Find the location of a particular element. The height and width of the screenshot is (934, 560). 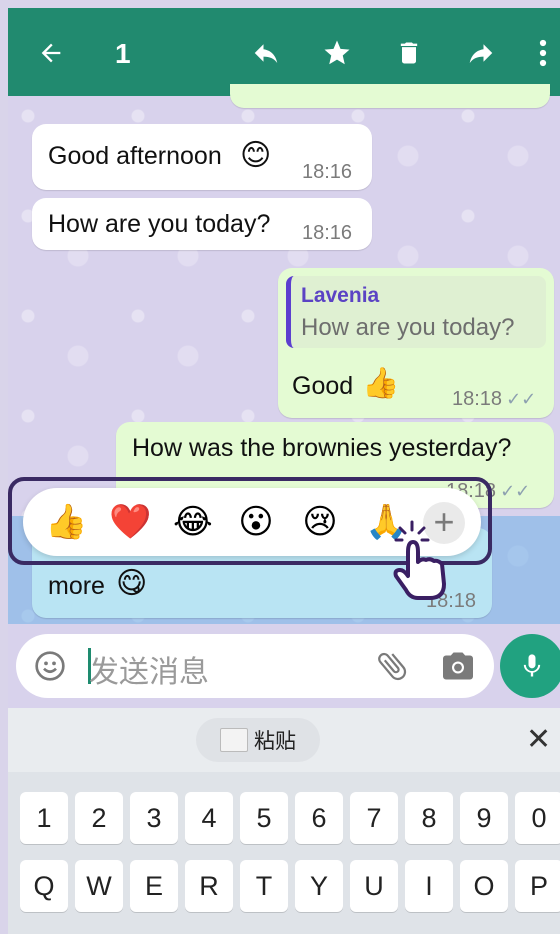

key-i: I is located at coordinates (429, 886).